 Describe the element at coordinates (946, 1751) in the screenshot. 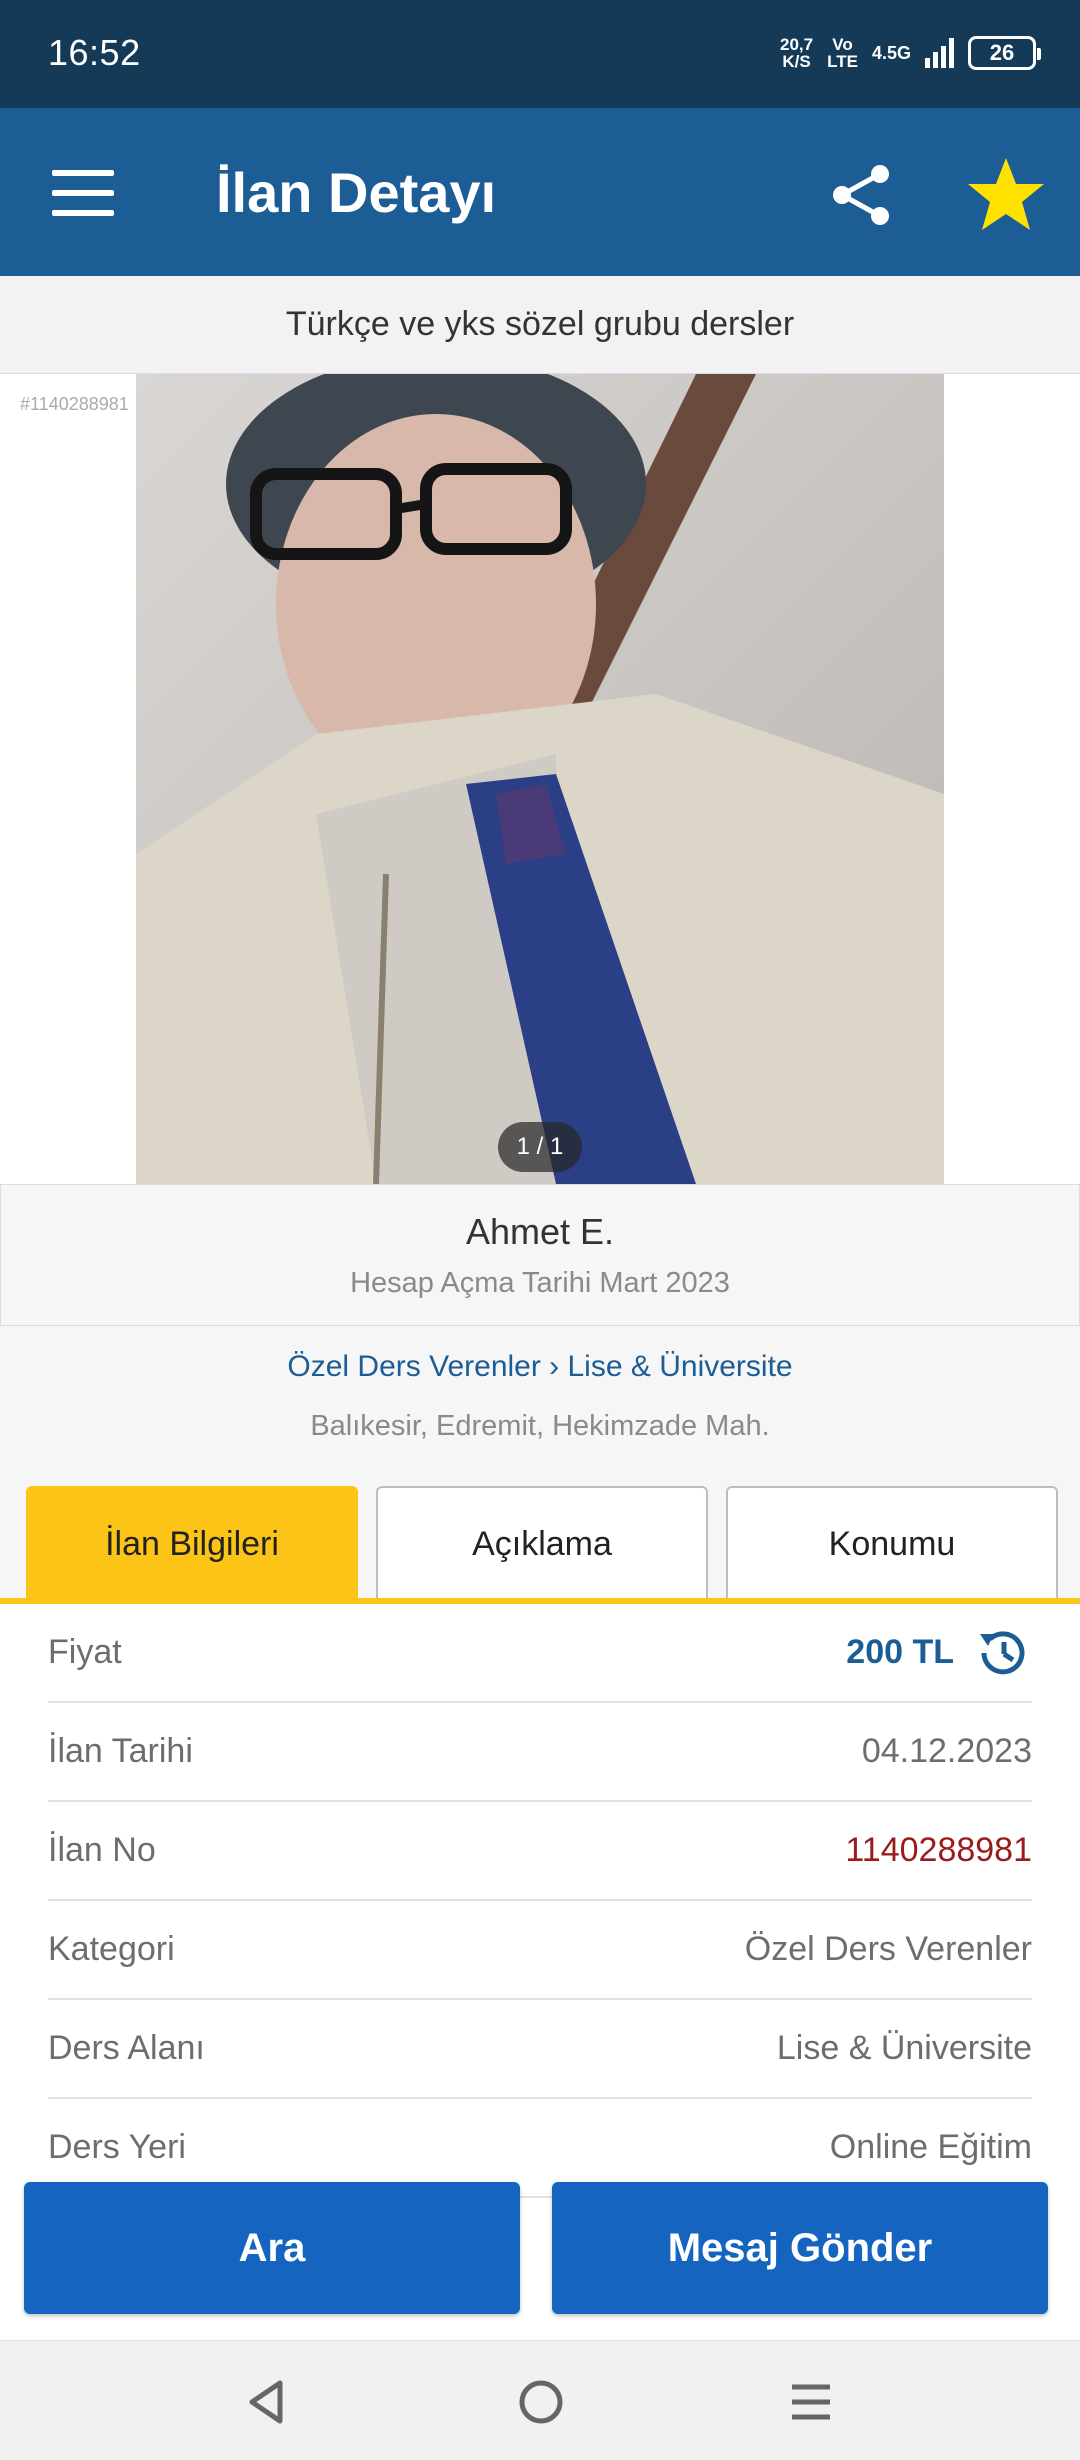

I see `date-value: 04.12.2023` at that location.